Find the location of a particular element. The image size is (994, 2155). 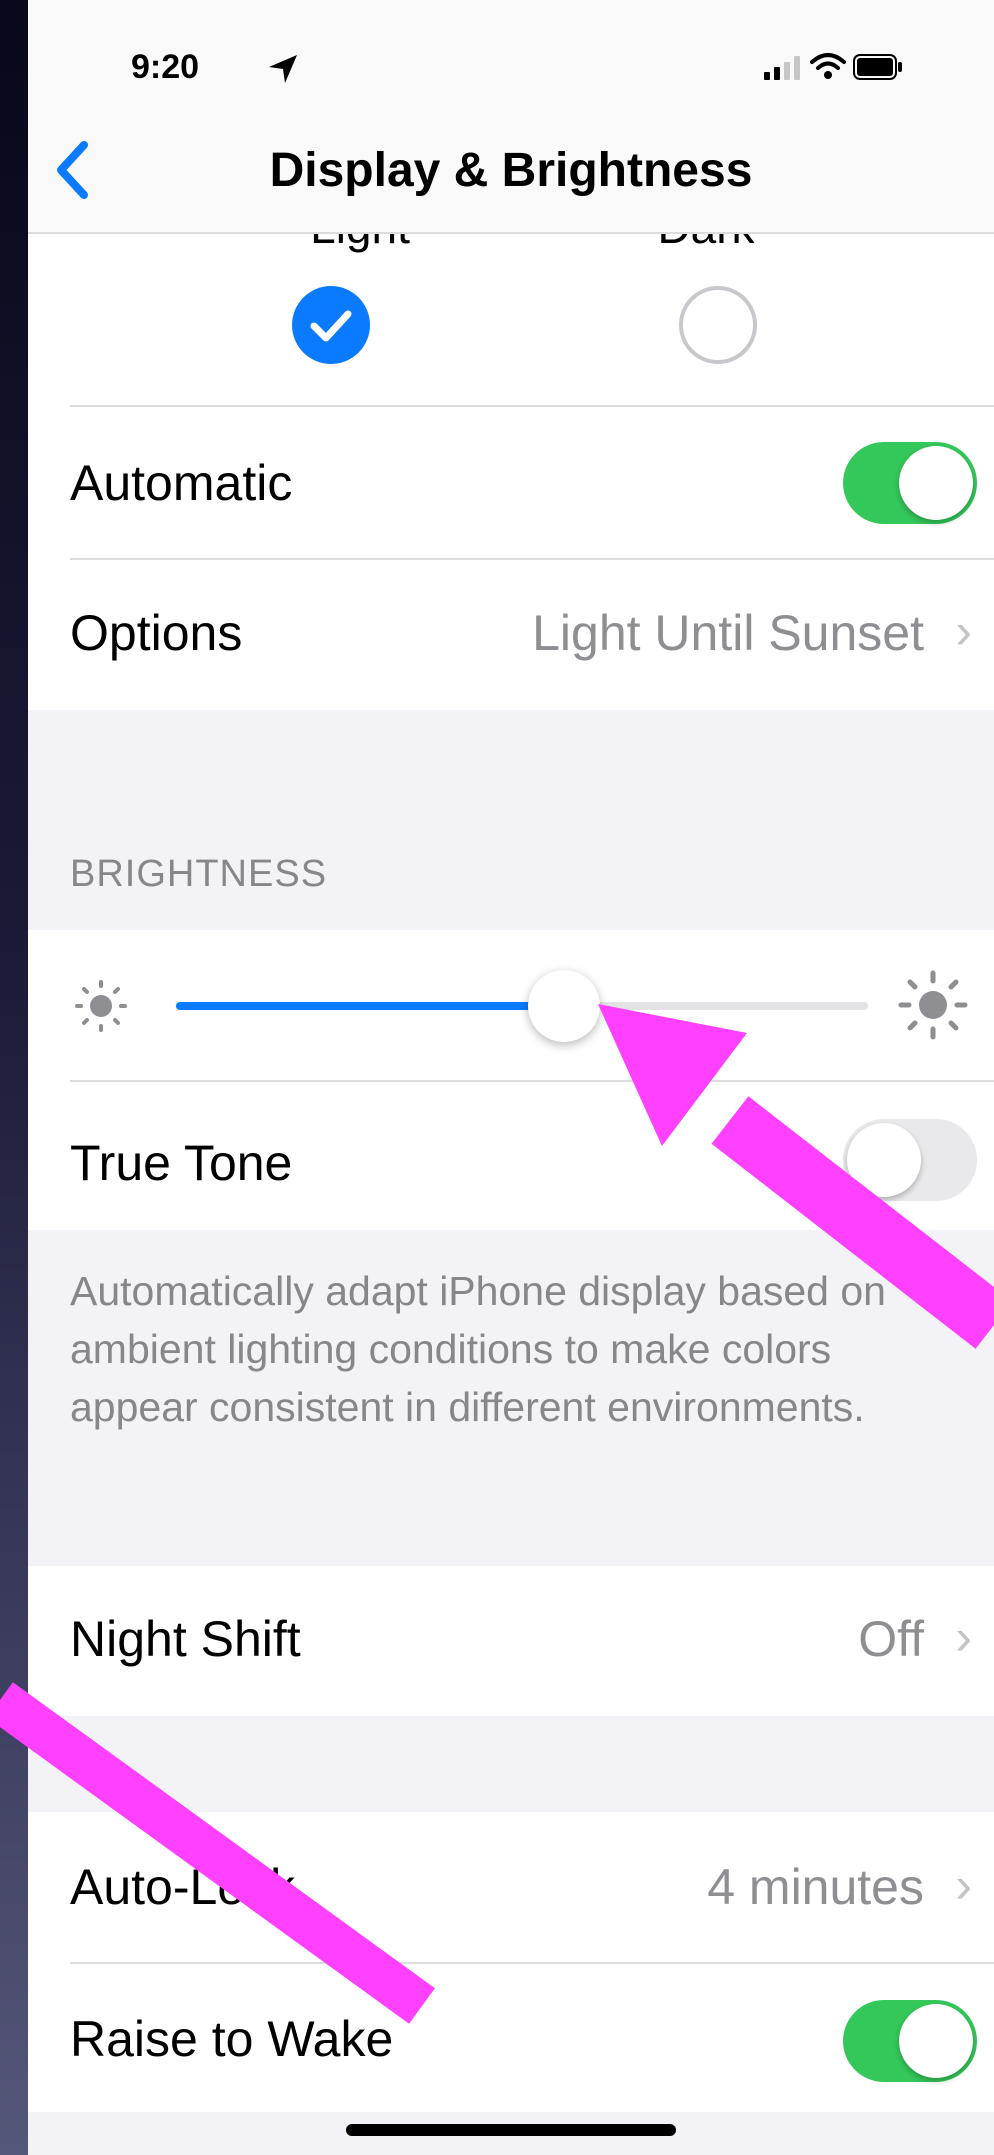

annotation-line-lower-left is located at coordinates (217, 1853).